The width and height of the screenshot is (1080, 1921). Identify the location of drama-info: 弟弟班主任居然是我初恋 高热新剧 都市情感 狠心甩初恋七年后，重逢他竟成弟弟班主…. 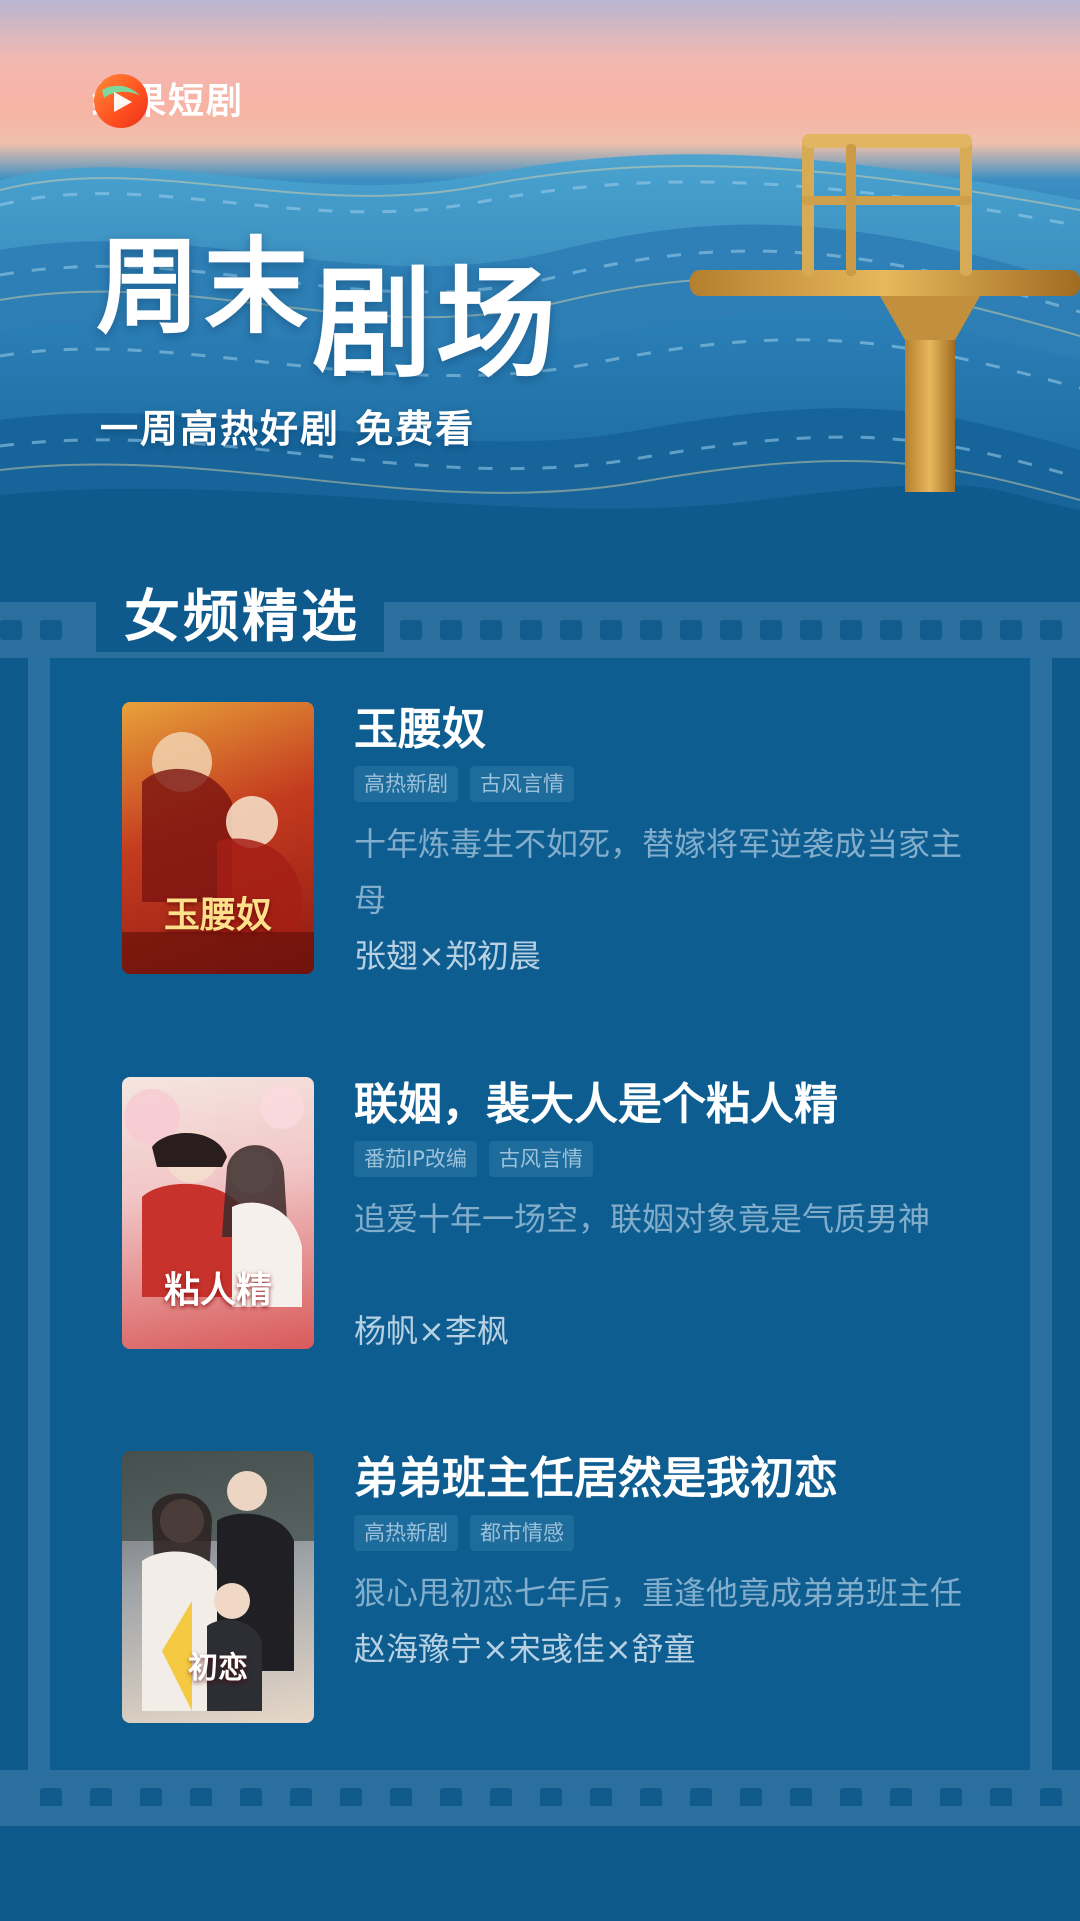
(664, 1564).